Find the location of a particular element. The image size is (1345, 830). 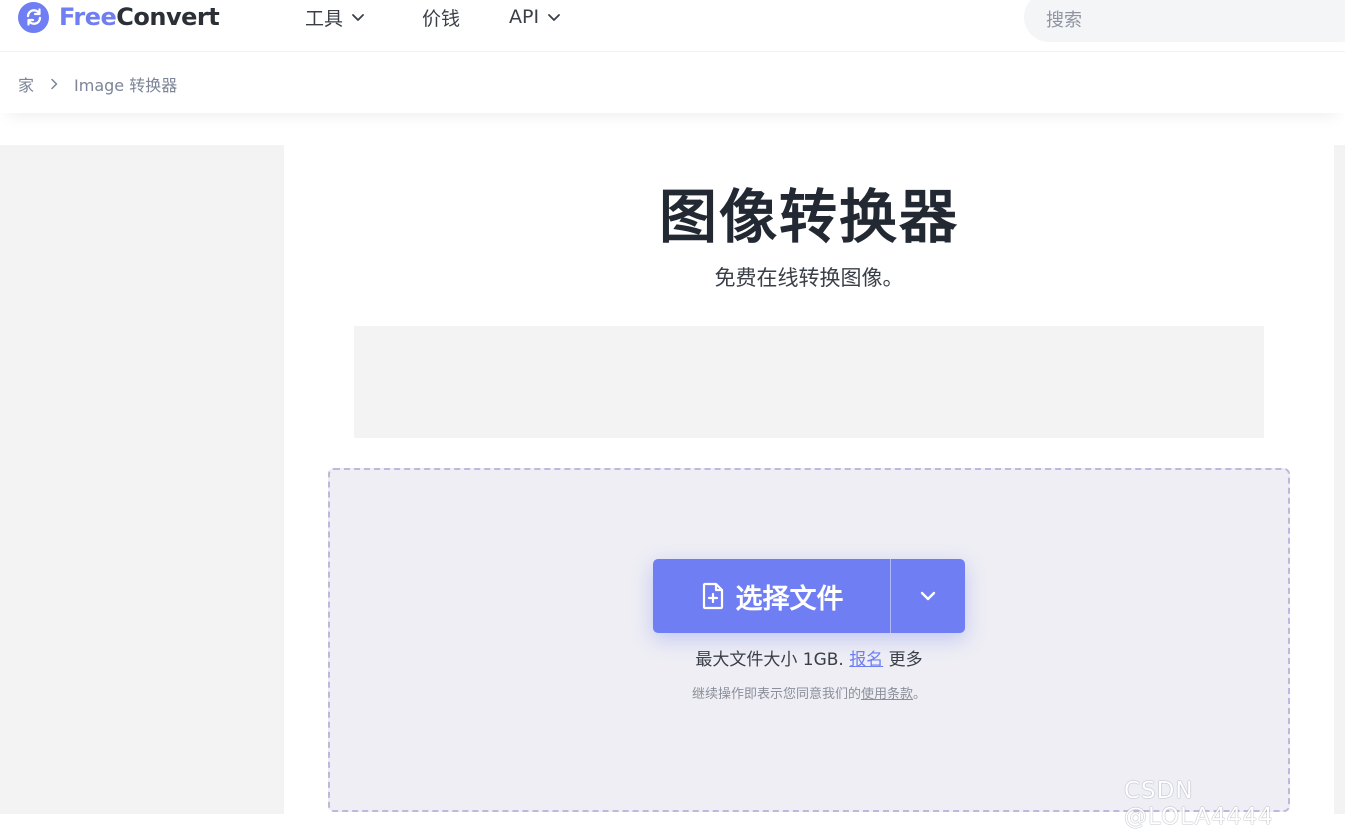

nav-api-label: API is located at coordinates (524, 17).